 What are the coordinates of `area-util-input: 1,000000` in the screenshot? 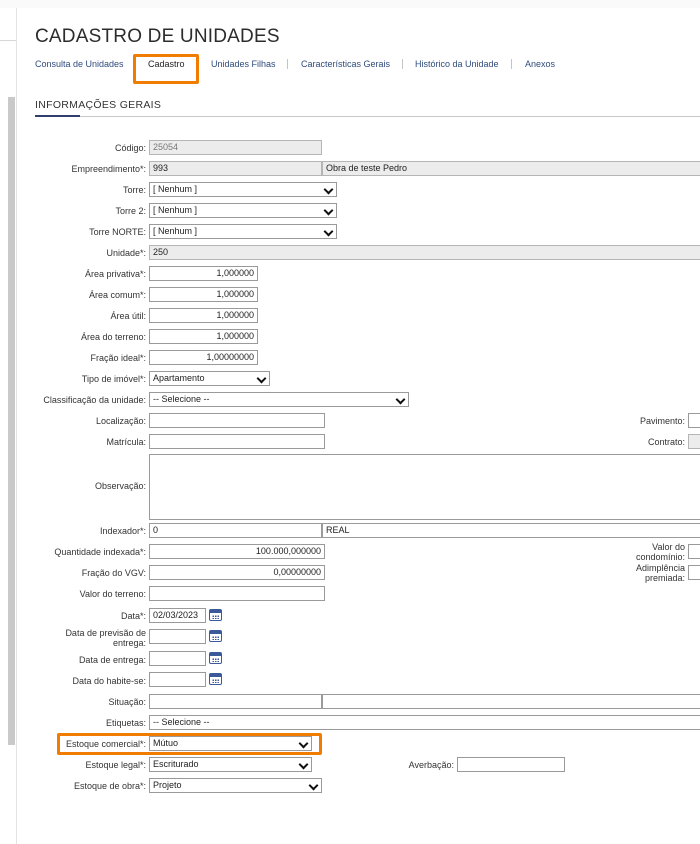 It's located at (203, 315).